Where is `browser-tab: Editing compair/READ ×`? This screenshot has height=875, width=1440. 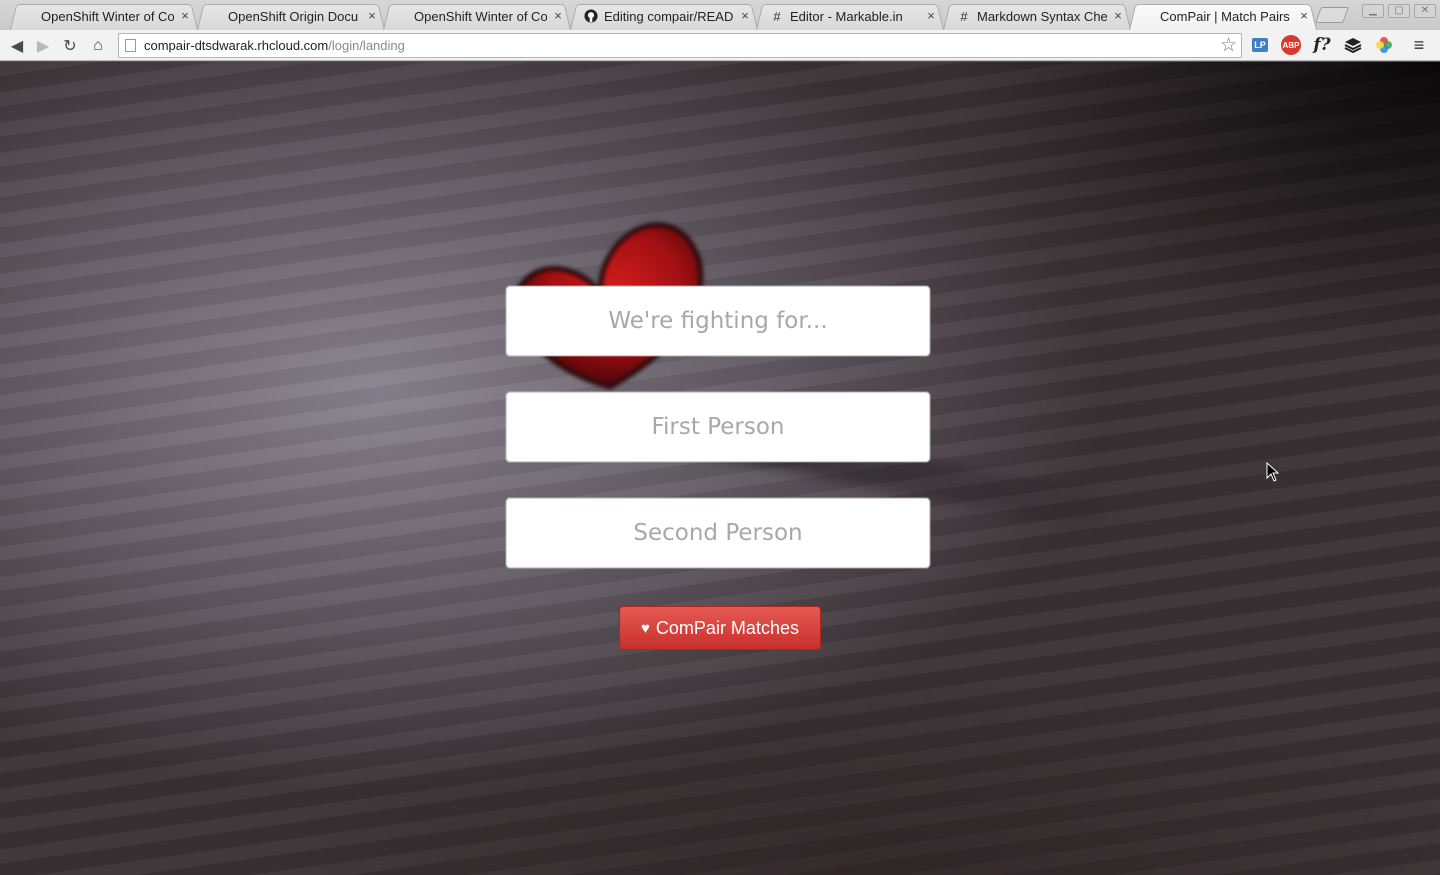 browser-tab: Editing compair/READ × is located at coordinates (664, 16).